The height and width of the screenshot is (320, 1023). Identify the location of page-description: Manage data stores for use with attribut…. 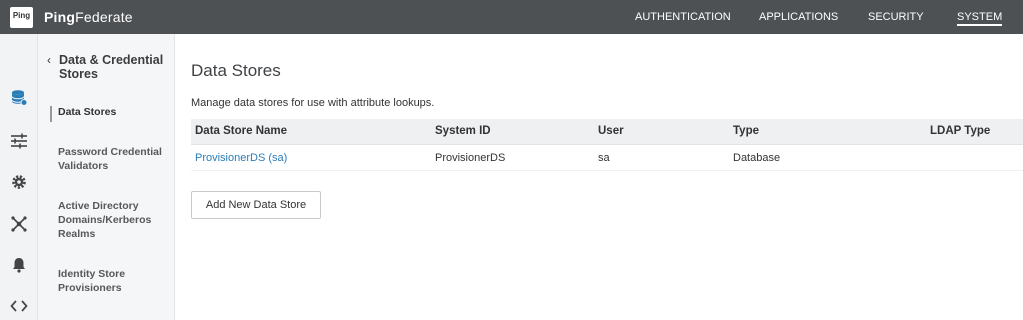
(313, 103).